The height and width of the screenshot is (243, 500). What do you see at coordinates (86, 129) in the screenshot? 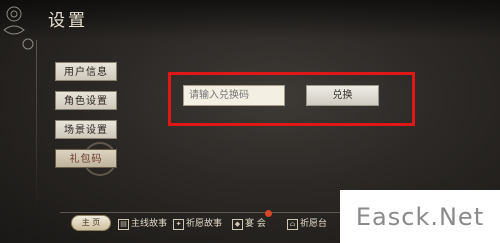
I see `sidebar-item-scene-settings: 场景设置` at bounding box center [86, 129].